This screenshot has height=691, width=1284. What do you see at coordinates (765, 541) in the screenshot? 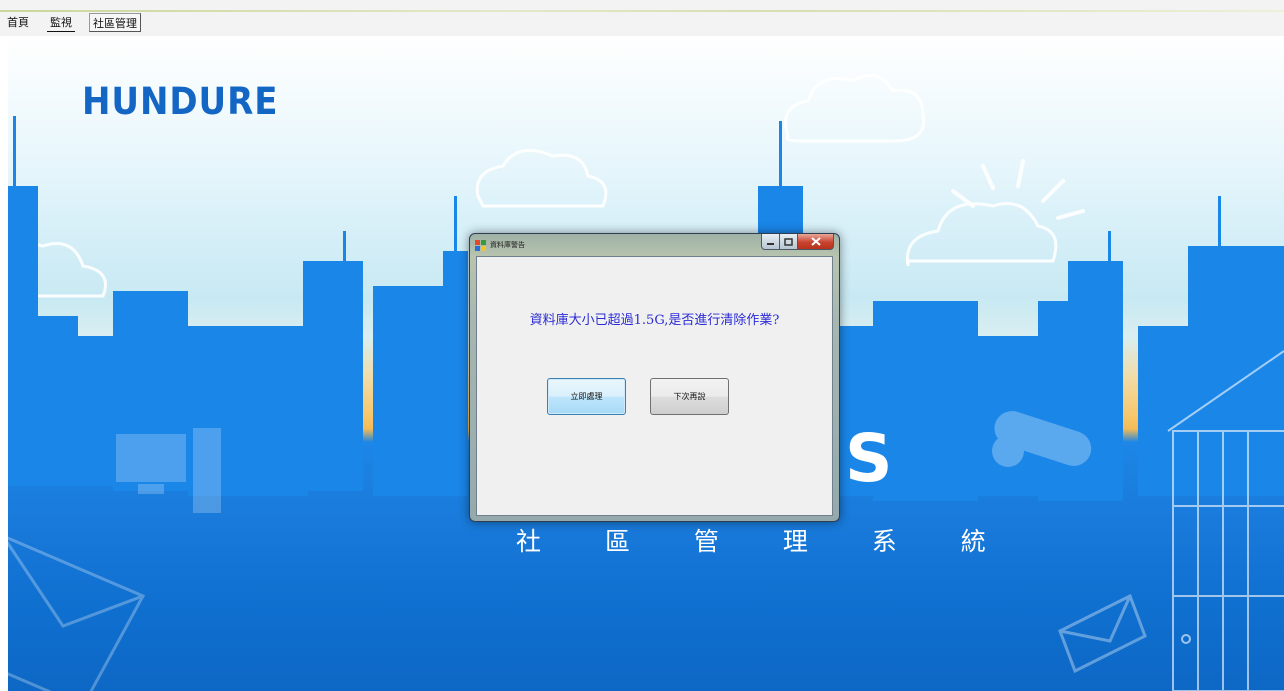
I see `system-subtitle: 社 區 管 理 系 統` at bounding box center [765, 541].